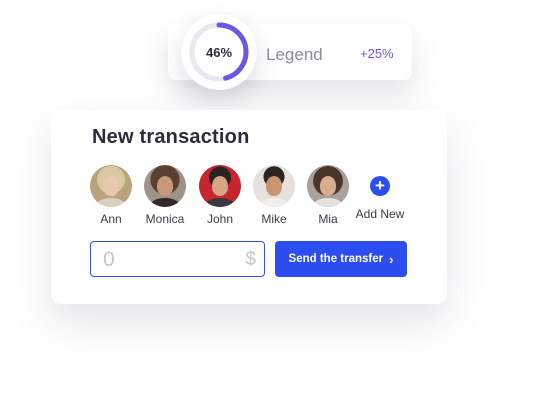 This screenshot has height=406, width=538. I want to click on contact-john: John, so click(220, 195).